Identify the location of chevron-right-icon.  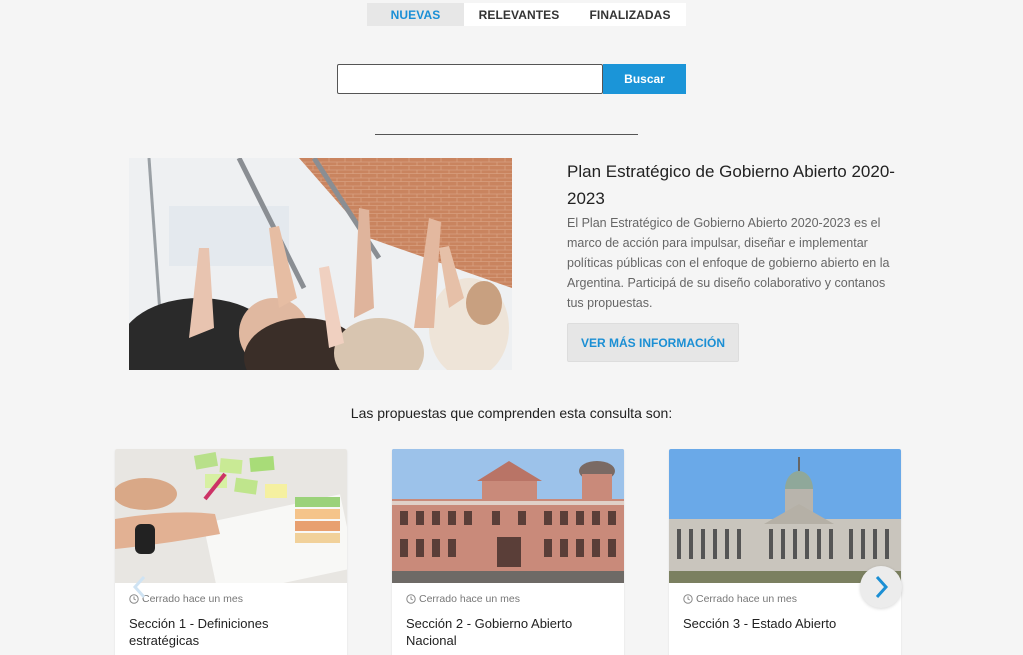
(882, 587).